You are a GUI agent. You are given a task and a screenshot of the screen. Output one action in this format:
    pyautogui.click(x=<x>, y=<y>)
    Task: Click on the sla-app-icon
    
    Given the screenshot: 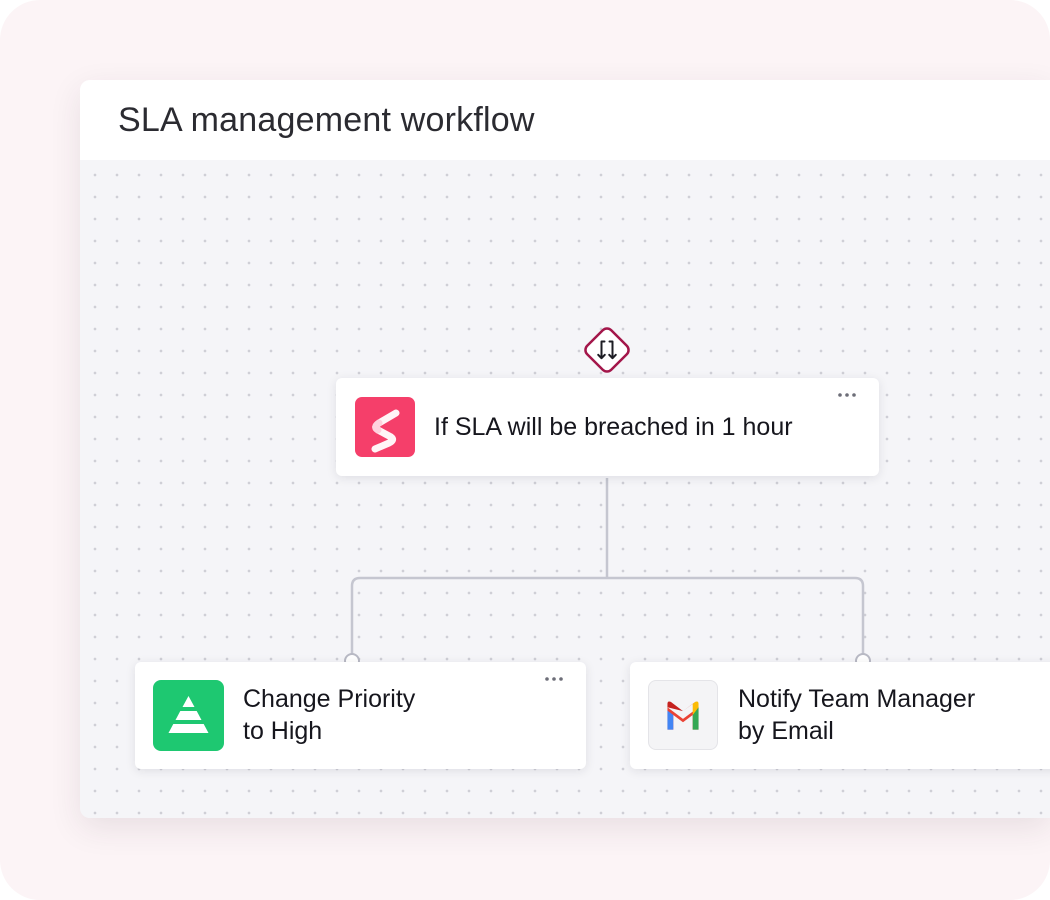 What is the action you would take?
    pyautogui.click(x=385, y=427)
    